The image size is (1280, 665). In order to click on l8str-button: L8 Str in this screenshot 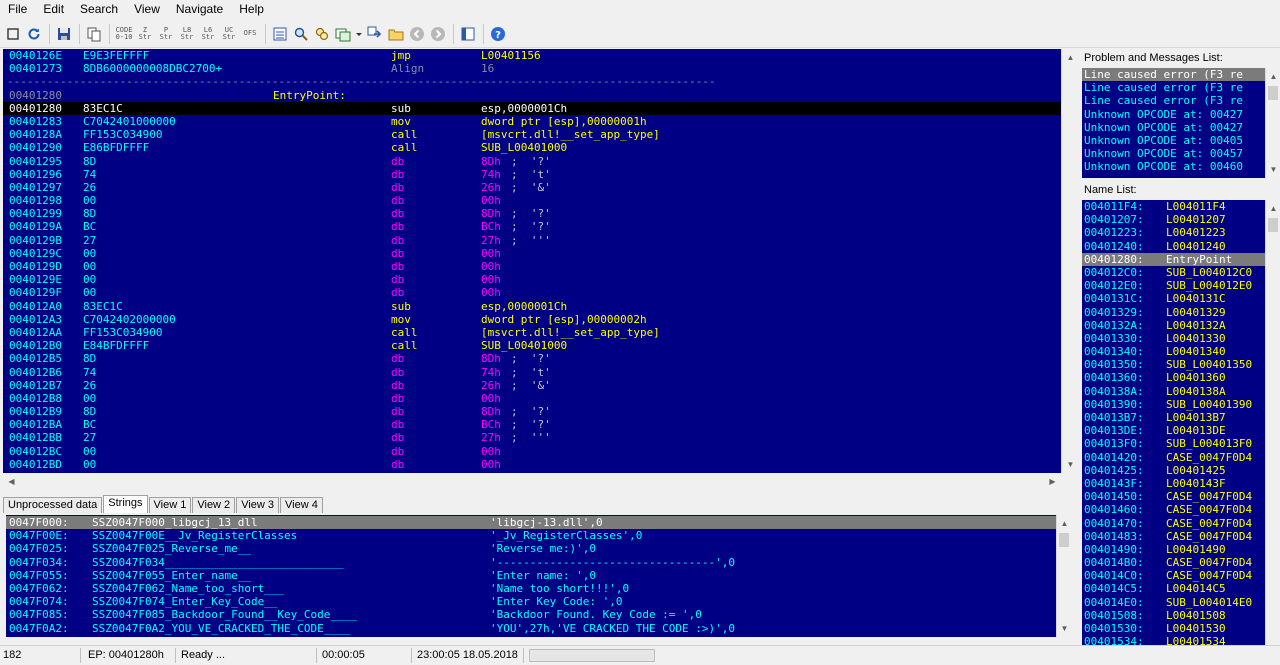, I will do `click(187, 34)`.